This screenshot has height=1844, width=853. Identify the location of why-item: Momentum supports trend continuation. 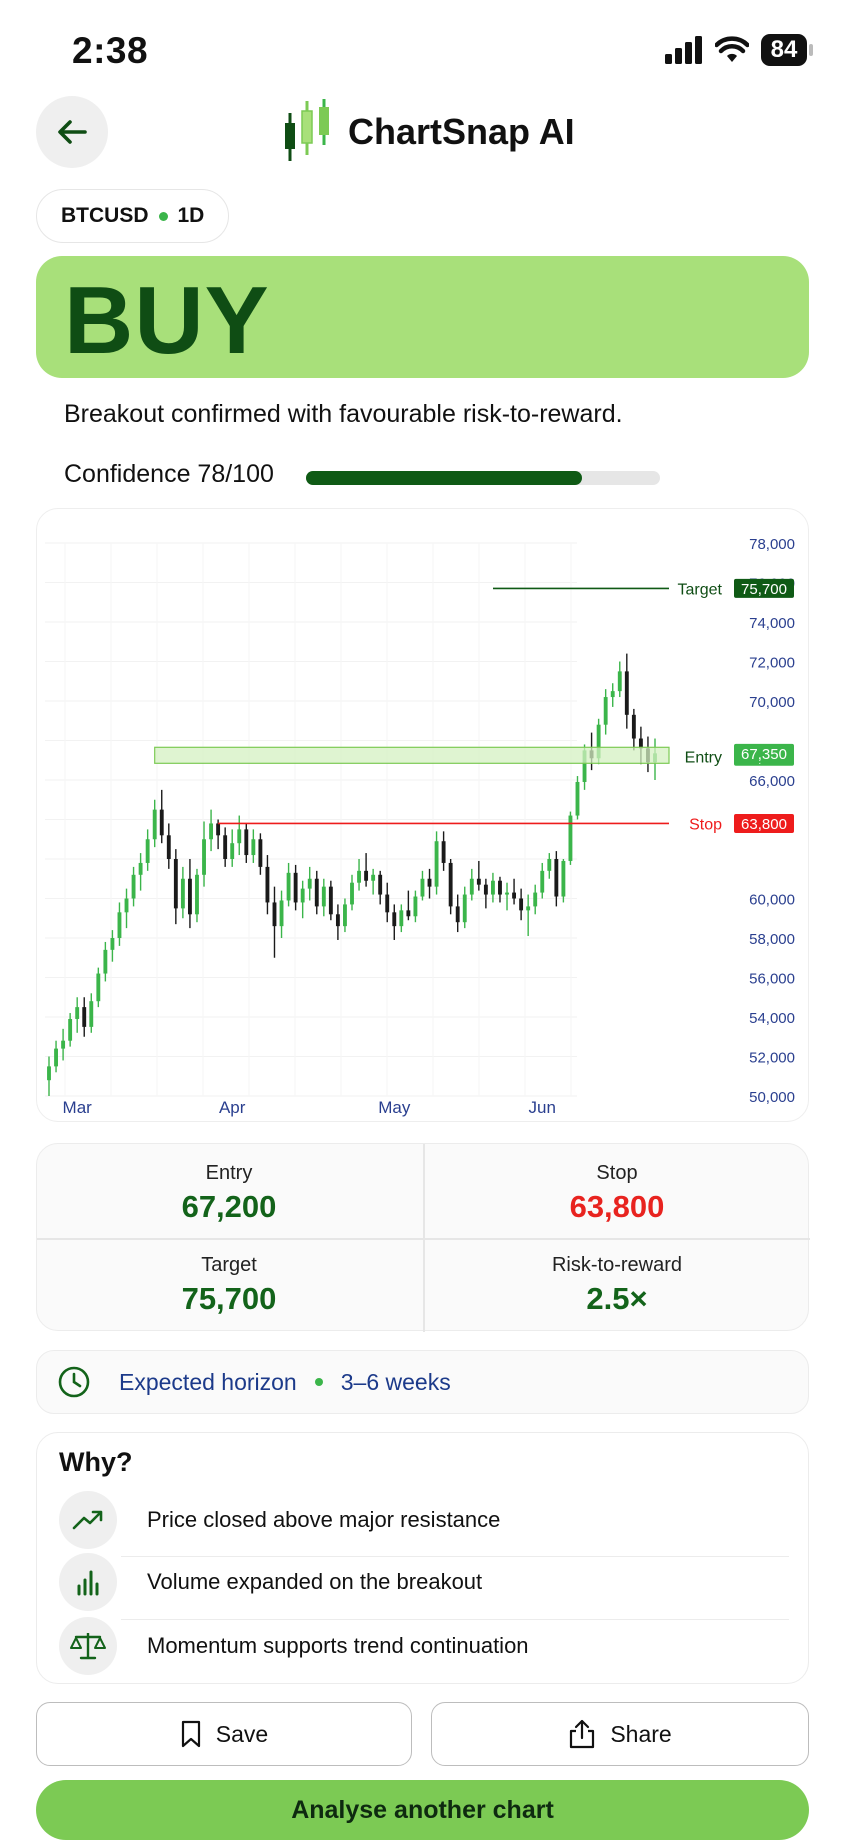
(424, 1646).